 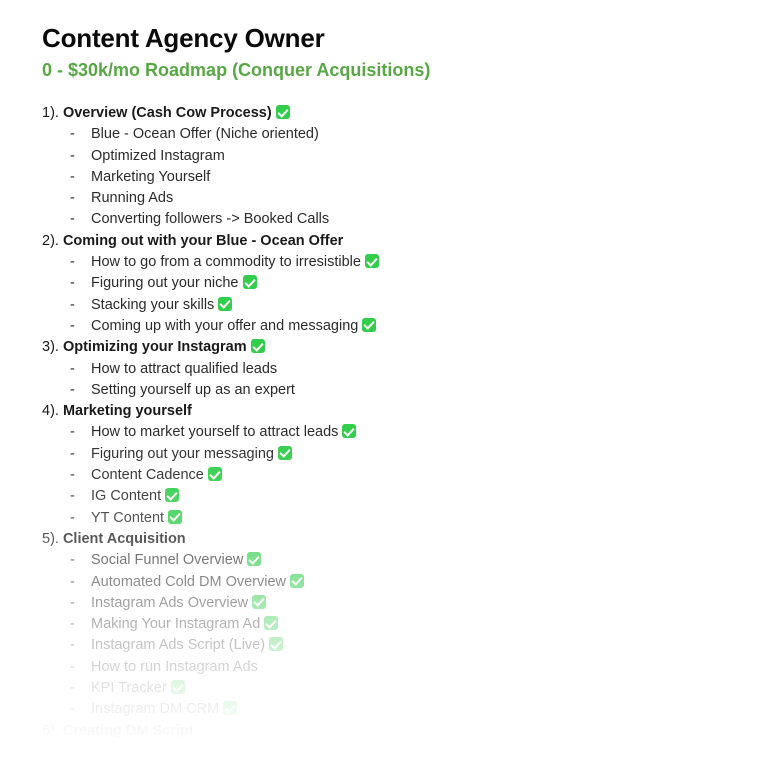 I want to click on page-title: Content Agency Owner, so click(x=183, y=38).